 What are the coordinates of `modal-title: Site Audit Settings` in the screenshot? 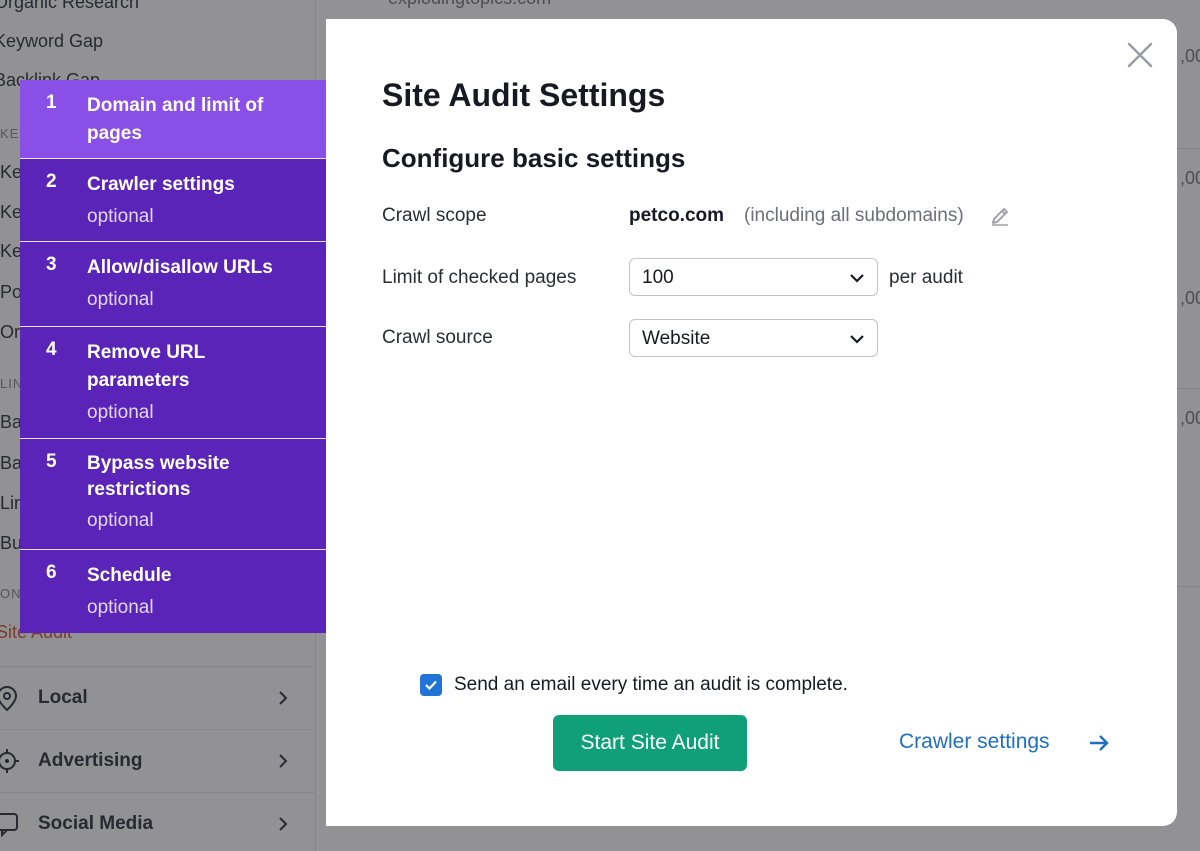 It's located at (524, 95).